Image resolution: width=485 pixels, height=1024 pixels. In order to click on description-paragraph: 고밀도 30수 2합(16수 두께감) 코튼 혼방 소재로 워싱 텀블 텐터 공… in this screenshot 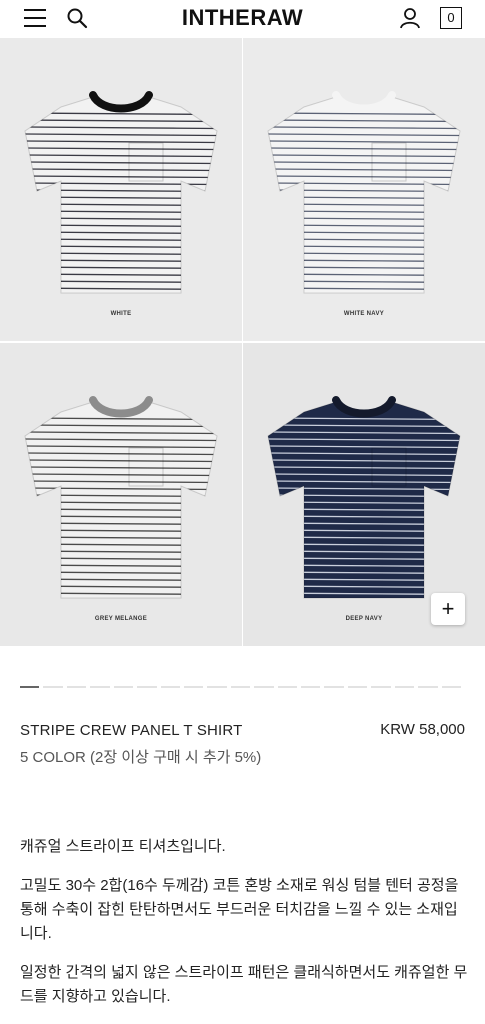, I will do `click(239, 909)`.